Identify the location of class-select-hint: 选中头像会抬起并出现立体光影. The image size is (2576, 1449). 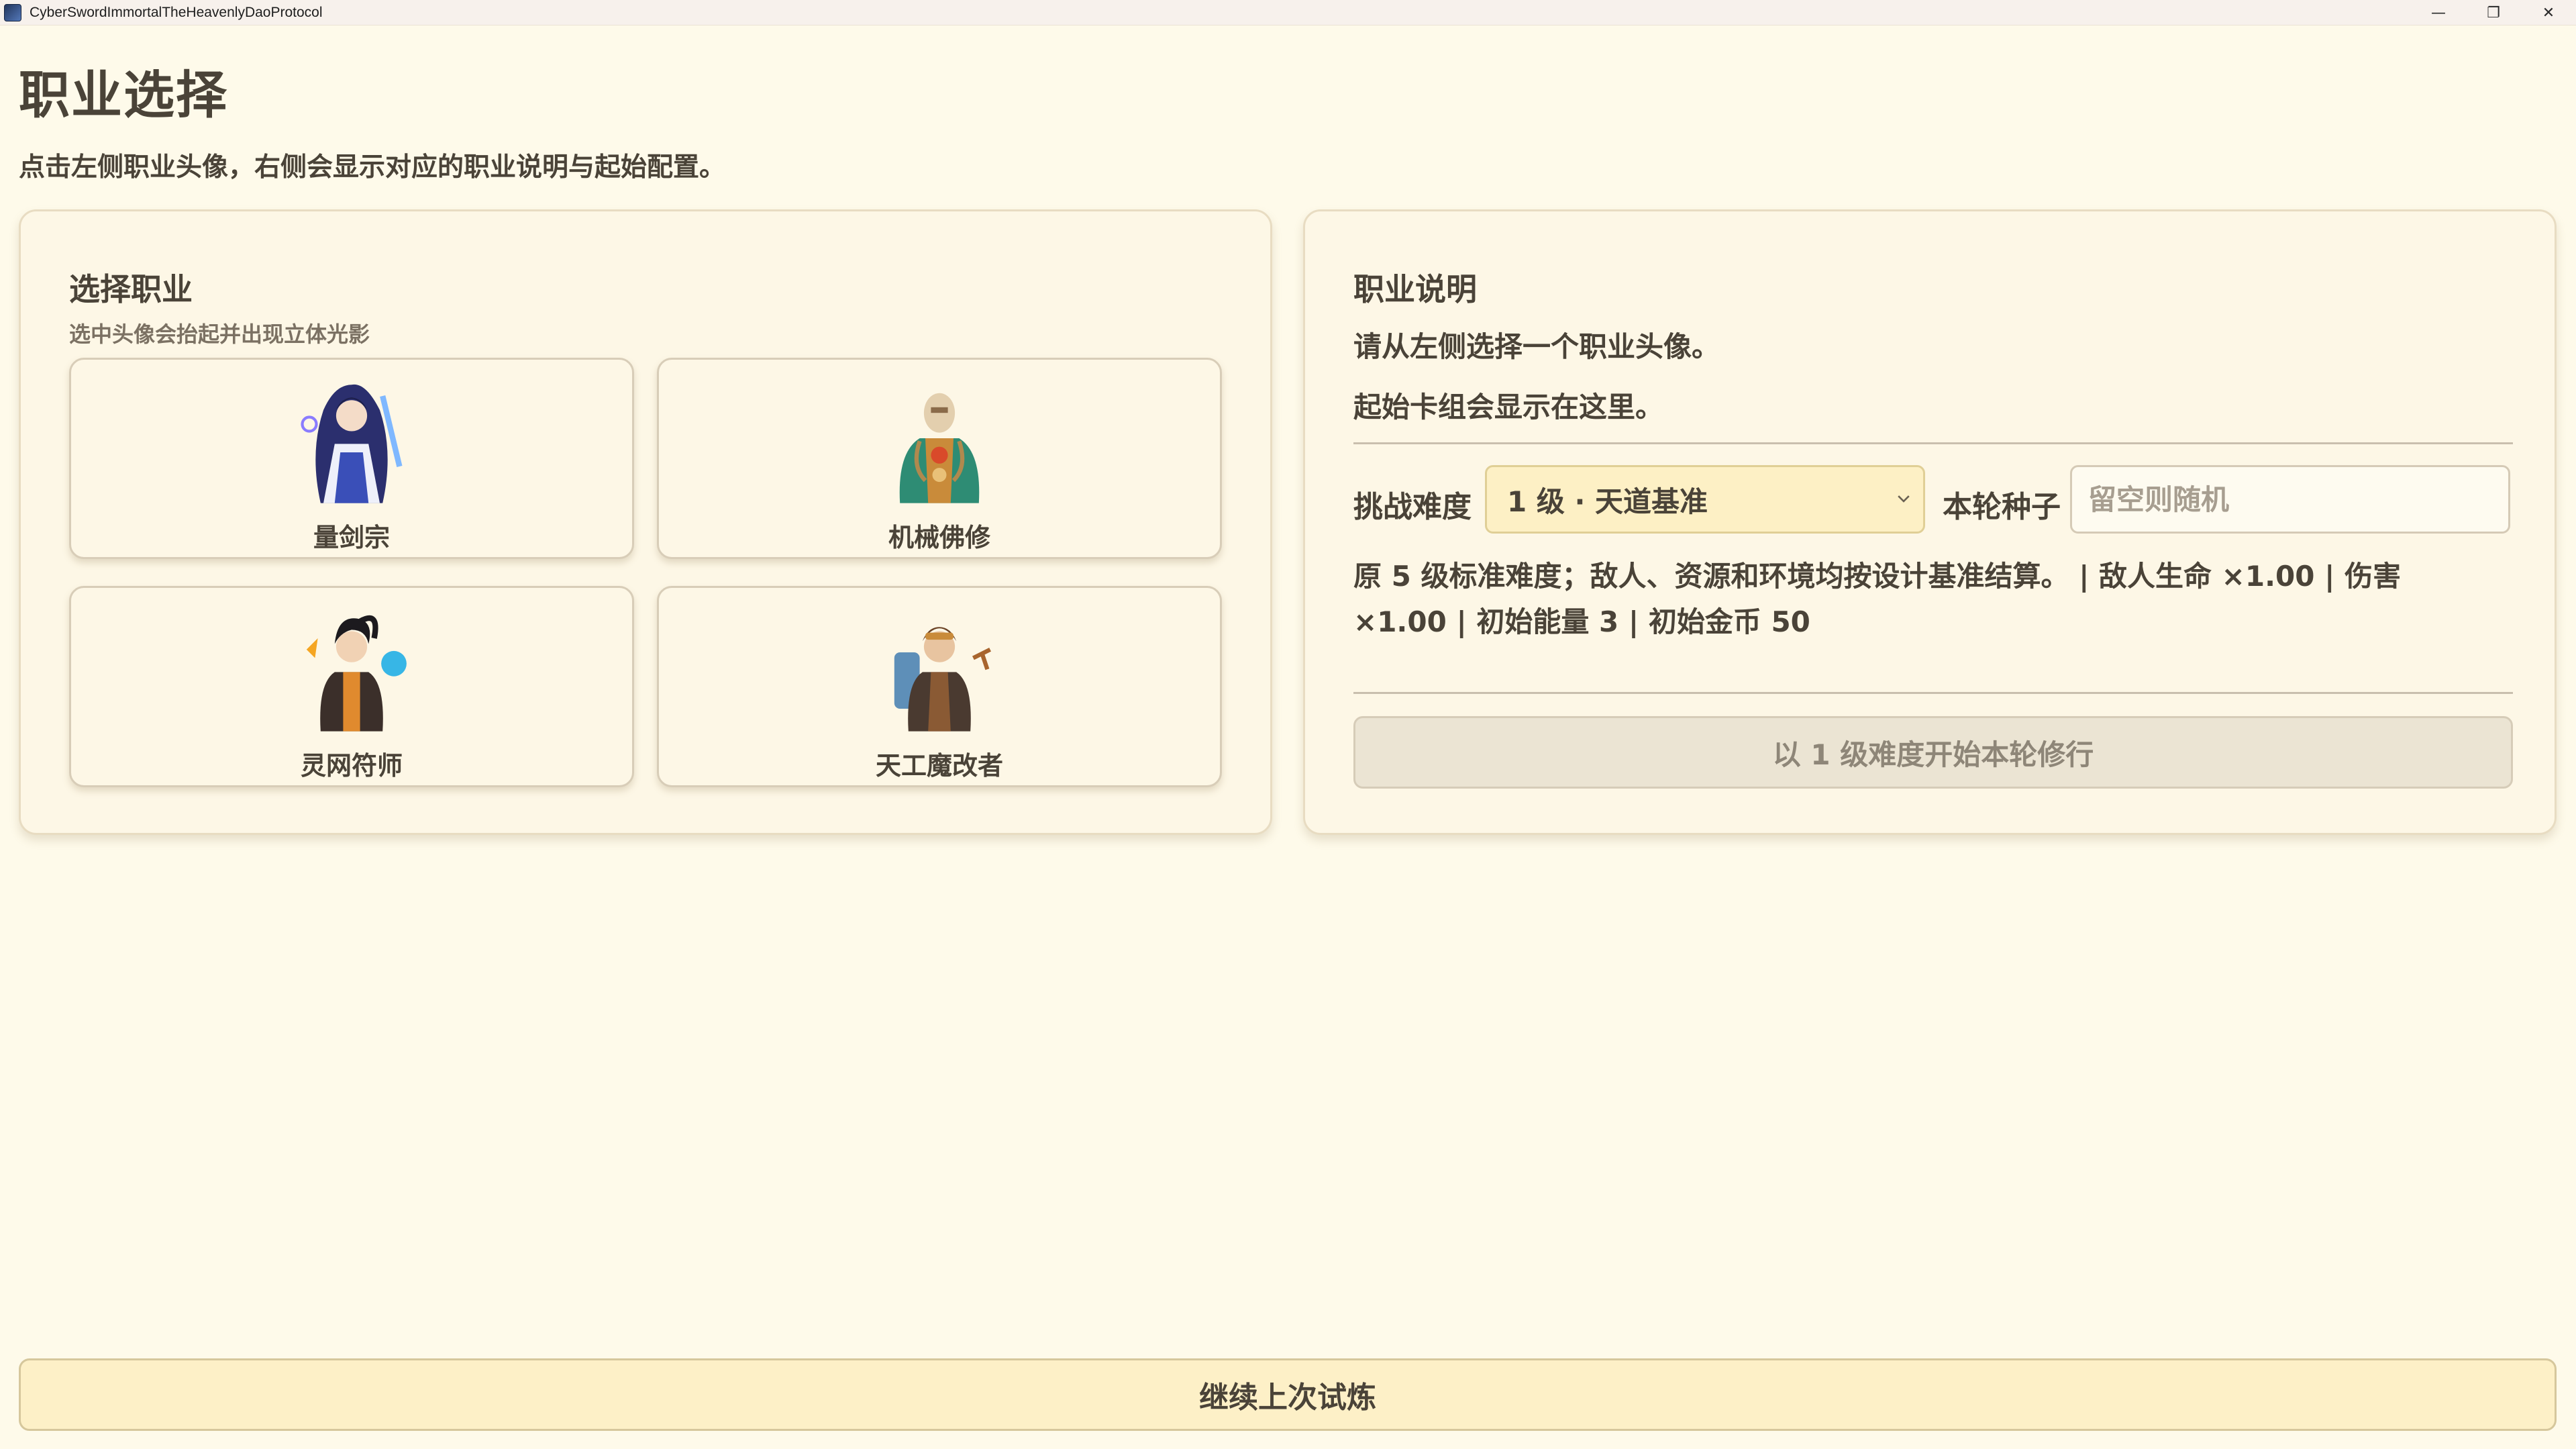
(219, 334).